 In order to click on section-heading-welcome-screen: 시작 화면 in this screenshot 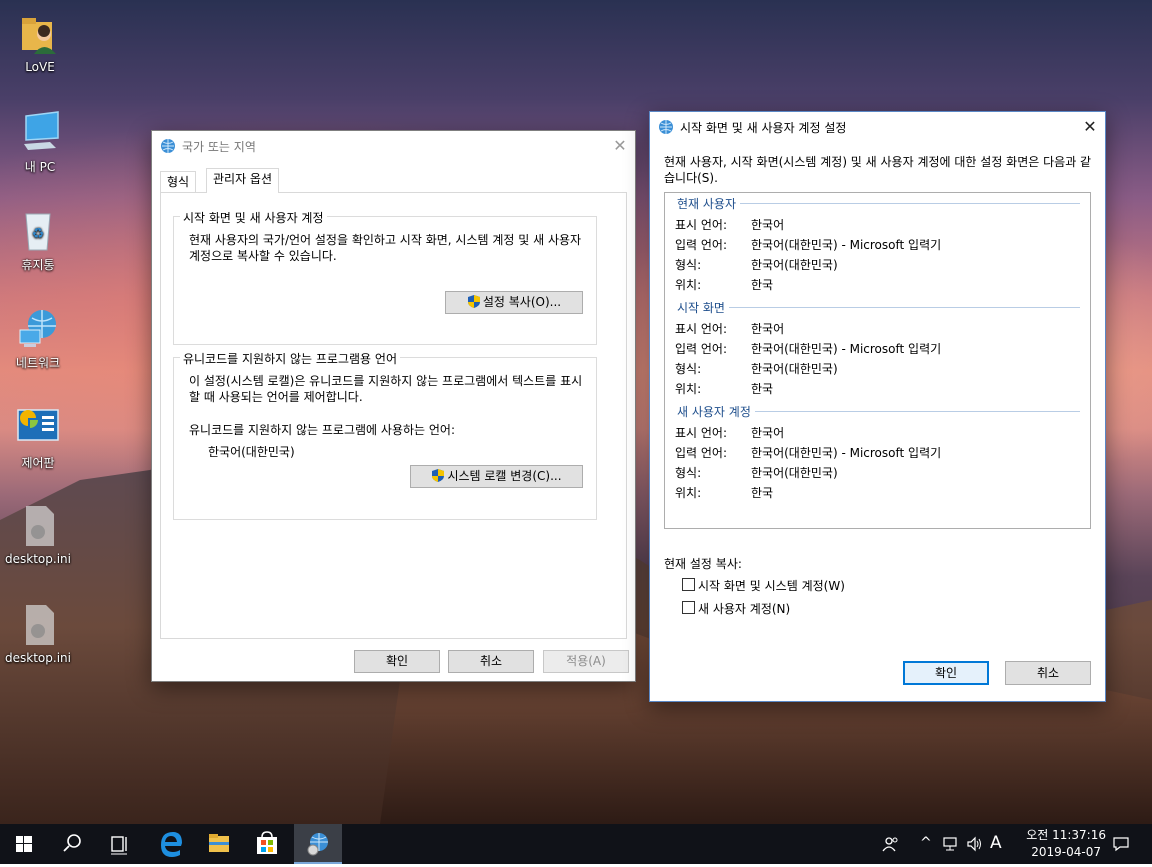, I will do `click(703, 307)`.